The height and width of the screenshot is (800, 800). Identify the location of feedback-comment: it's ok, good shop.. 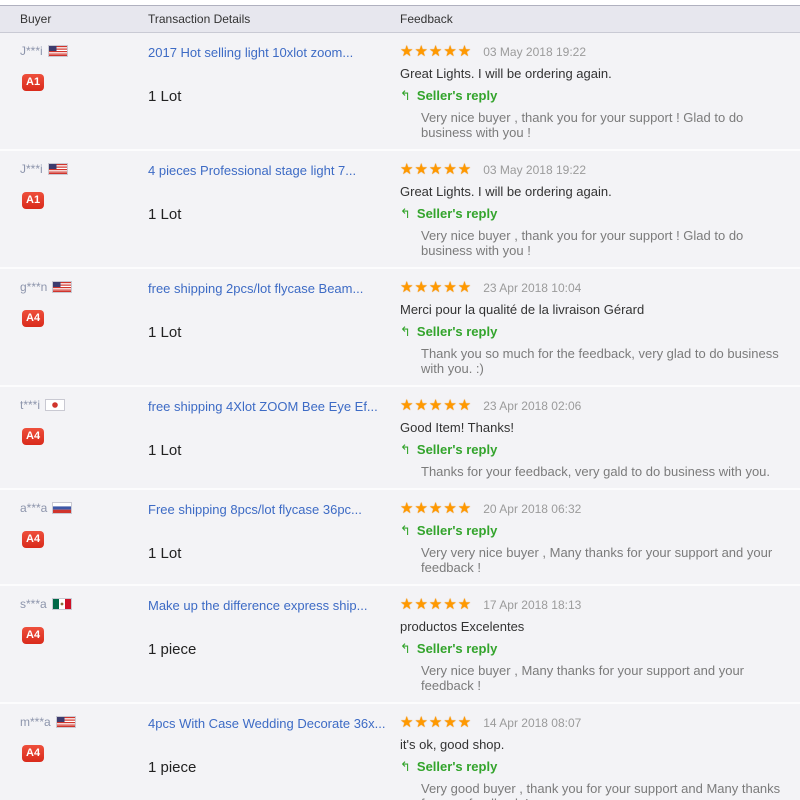
(452, 744).